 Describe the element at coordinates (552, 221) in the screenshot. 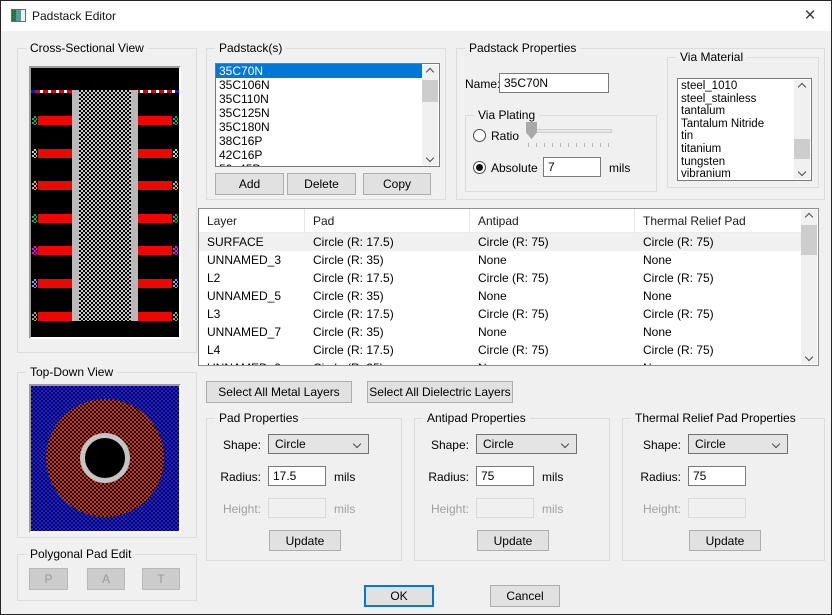

I see `column-header: Antipad` at that location.